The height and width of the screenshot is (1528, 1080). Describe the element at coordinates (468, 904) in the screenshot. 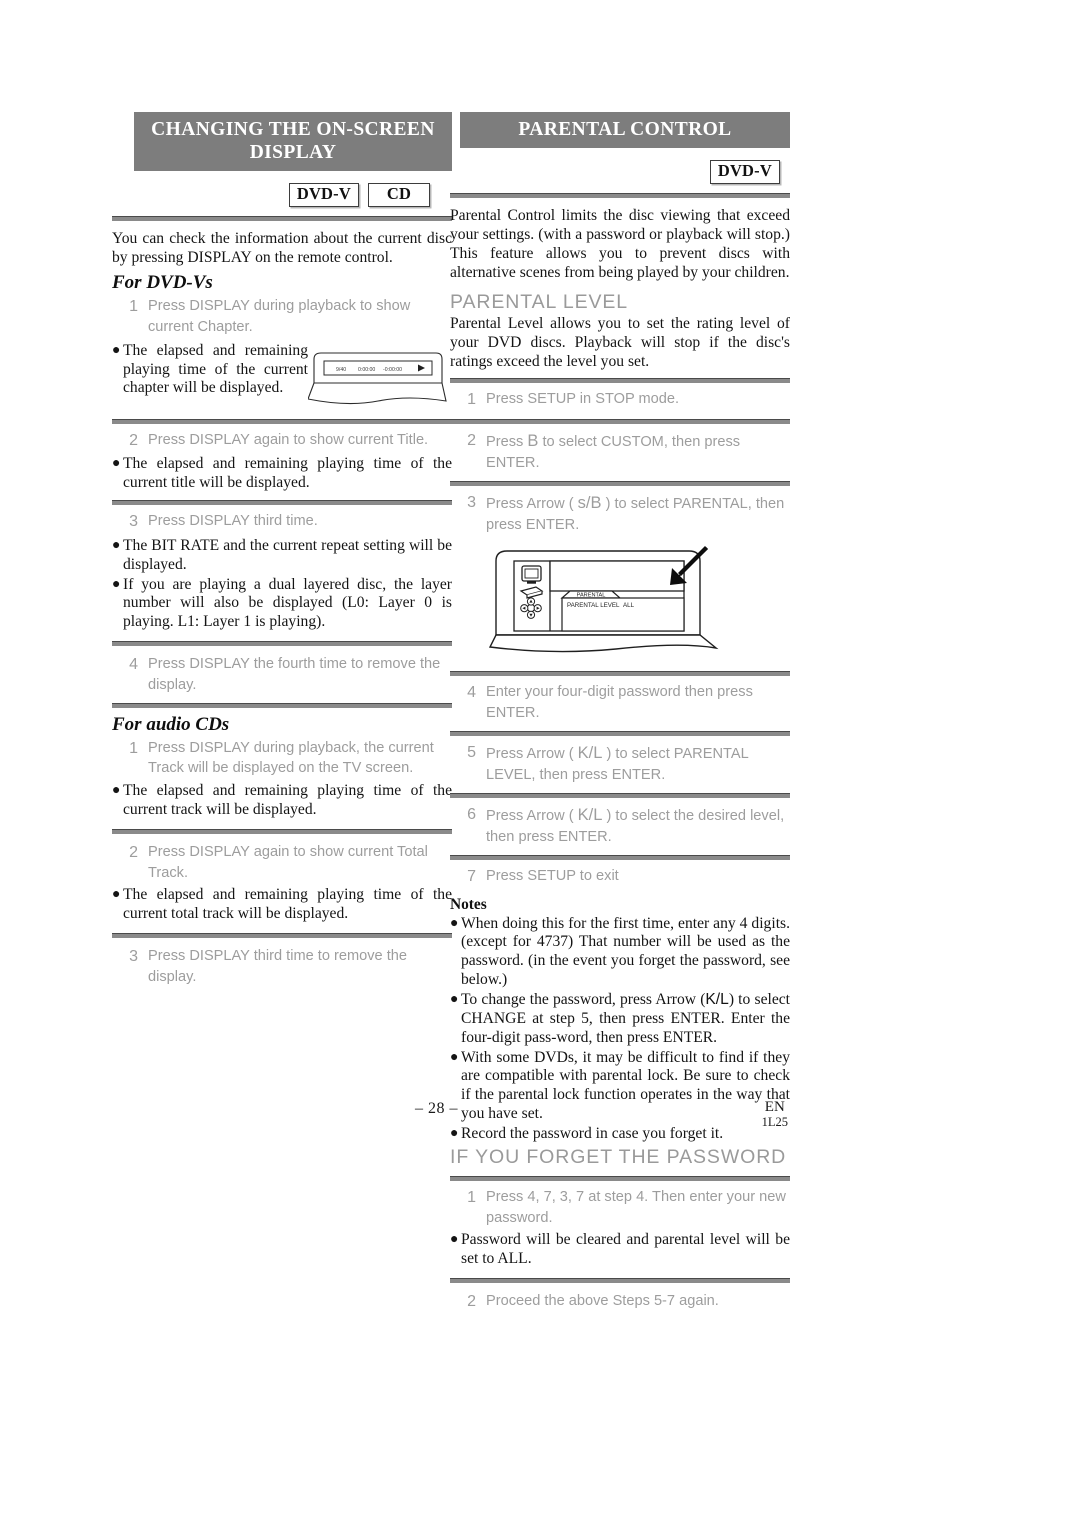

I see `notes-heading: Notes` at that location.